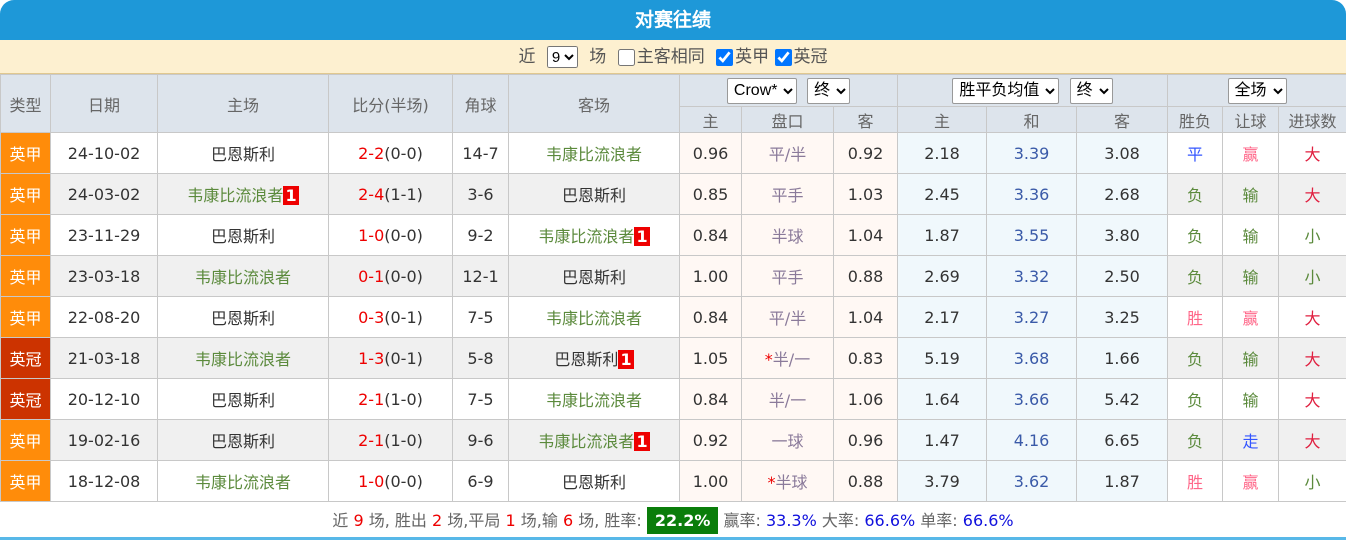 The image size is (1346, 545). Describe the element at coordinates (787, 236) in the screenshot. I see `handicap-text: 半球` at that location.